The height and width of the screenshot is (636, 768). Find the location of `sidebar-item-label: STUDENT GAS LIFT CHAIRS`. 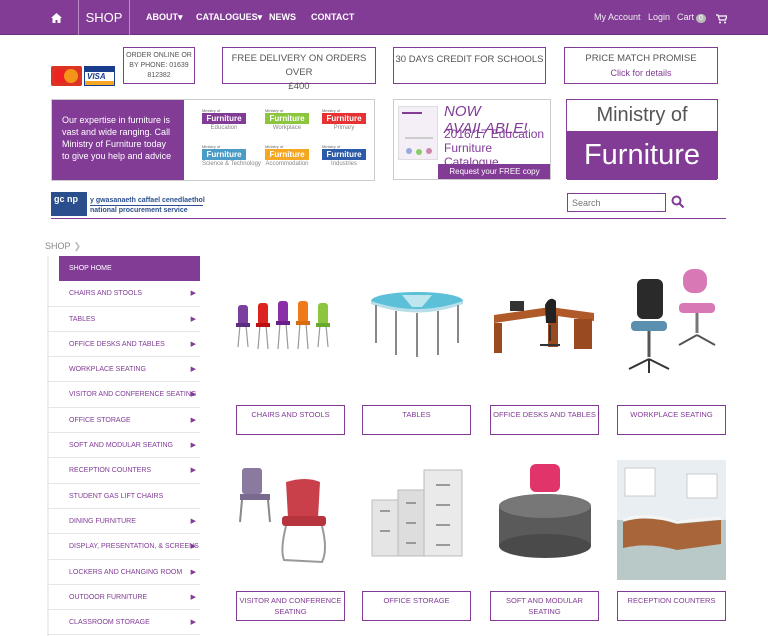

sidebar-item-label: STUDENT GAS LIFT CHAIRS is located at coordinates (116, 496).